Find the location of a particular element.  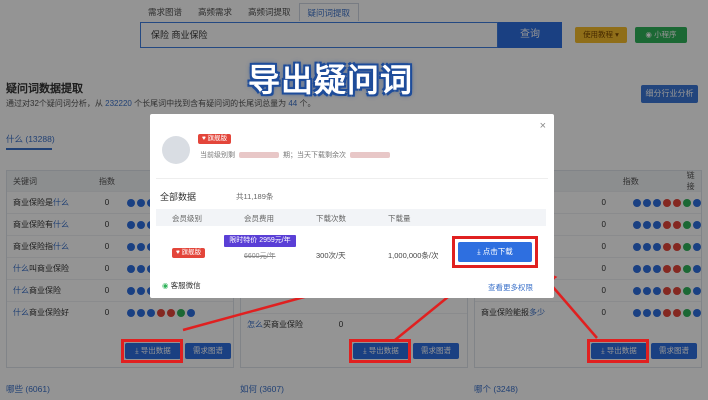

annotation-box-download is located at coordinates (495, 252).